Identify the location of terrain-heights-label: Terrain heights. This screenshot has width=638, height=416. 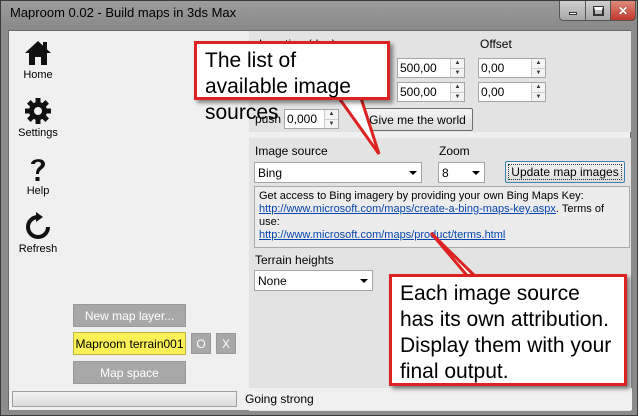
(294, 260).